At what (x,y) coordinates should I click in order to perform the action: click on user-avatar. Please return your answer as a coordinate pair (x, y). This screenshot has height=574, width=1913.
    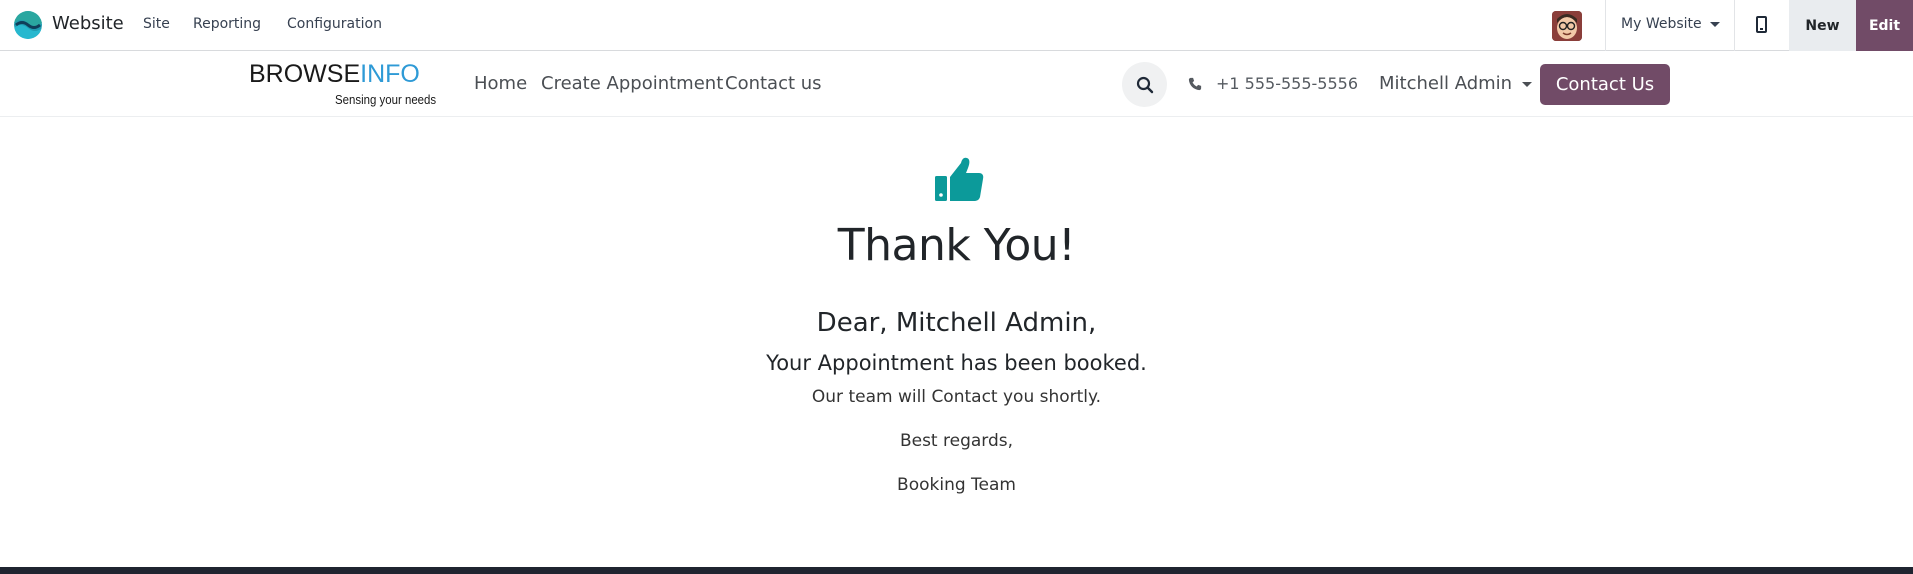
    Looking at the image, I should click on (1567, 26).